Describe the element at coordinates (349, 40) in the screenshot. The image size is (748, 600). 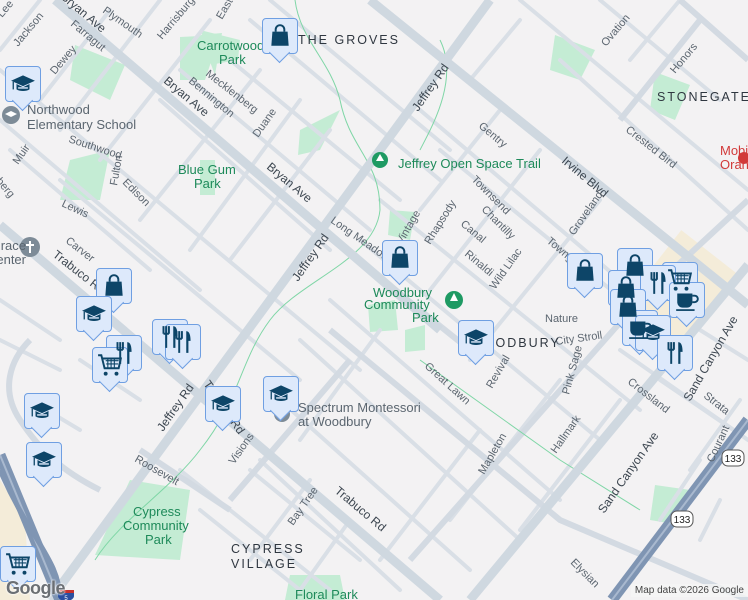
I see `neighborhood-label-the-groves: THE GROVES` at that location.